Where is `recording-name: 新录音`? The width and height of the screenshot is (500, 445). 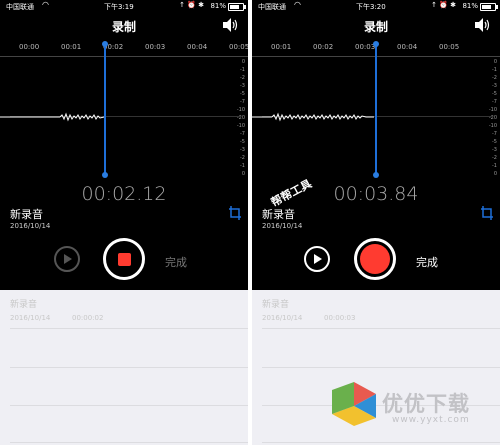
recording-name: 新录音 is located at coordinates (26, 214).